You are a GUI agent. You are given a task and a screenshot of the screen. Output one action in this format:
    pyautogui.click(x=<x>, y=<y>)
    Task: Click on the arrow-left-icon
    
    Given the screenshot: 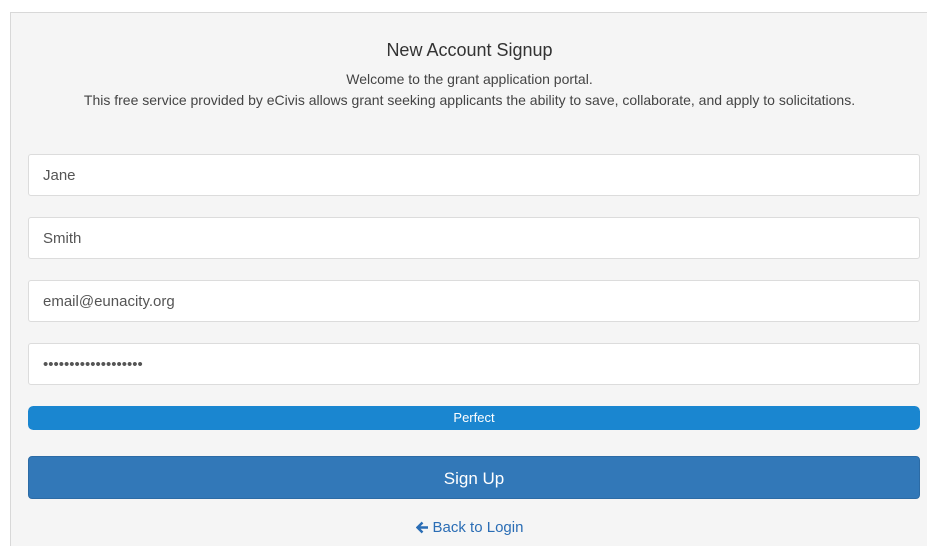 What is the action you would take?
    pyautogui.click(x=422, y=530)
    